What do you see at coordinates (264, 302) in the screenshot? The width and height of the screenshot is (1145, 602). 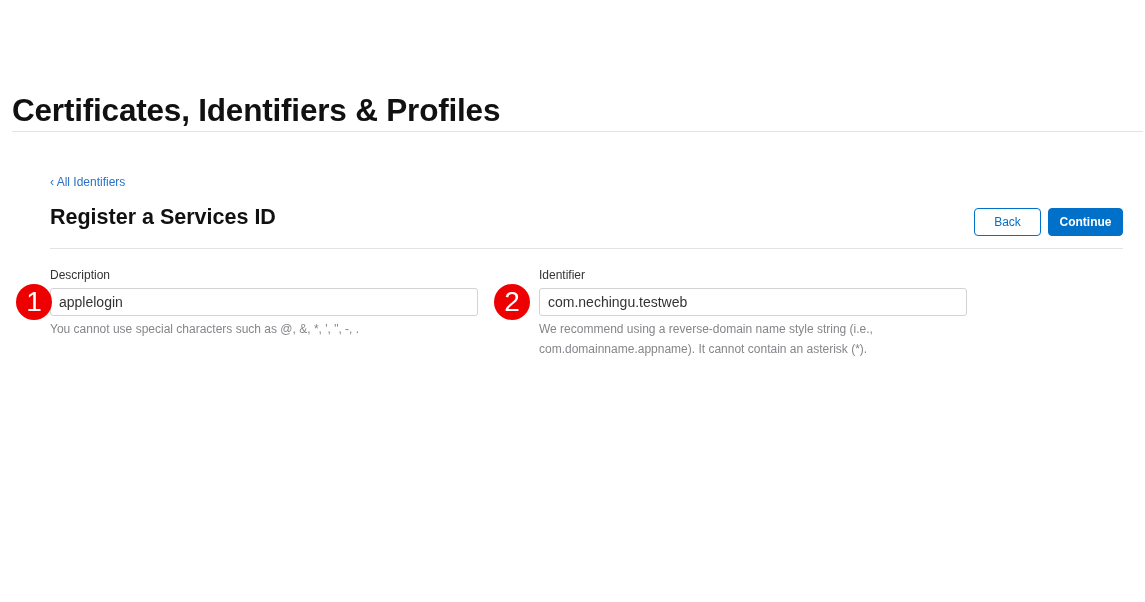 I see `text-field: applelogin` at bounding box center [264, 302].